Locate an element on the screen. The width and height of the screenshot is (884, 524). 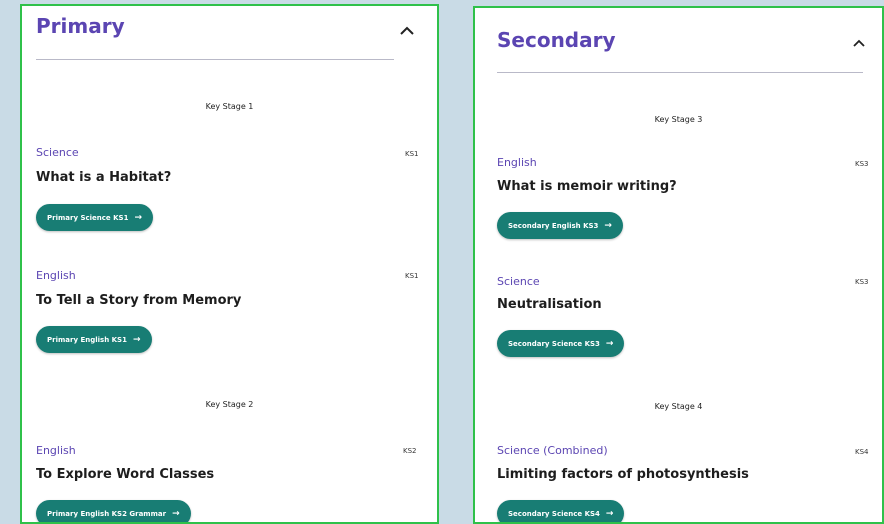
key-stage-label: Key Stage 4 is located at coordinates (678, 406).